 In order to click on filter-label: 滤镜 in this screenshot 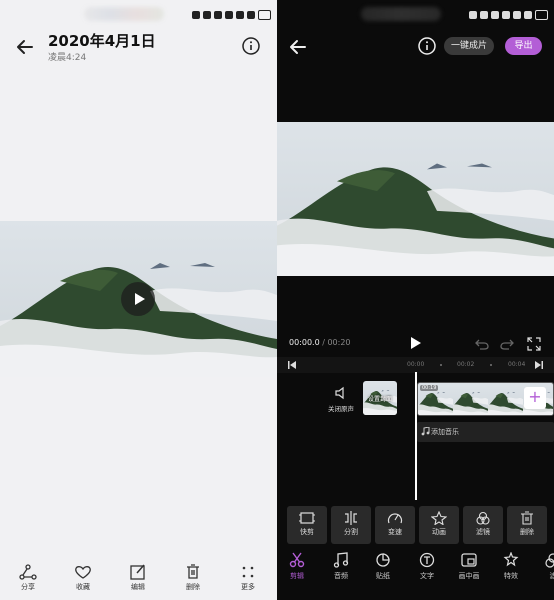, I will do `click(483, 532)`.